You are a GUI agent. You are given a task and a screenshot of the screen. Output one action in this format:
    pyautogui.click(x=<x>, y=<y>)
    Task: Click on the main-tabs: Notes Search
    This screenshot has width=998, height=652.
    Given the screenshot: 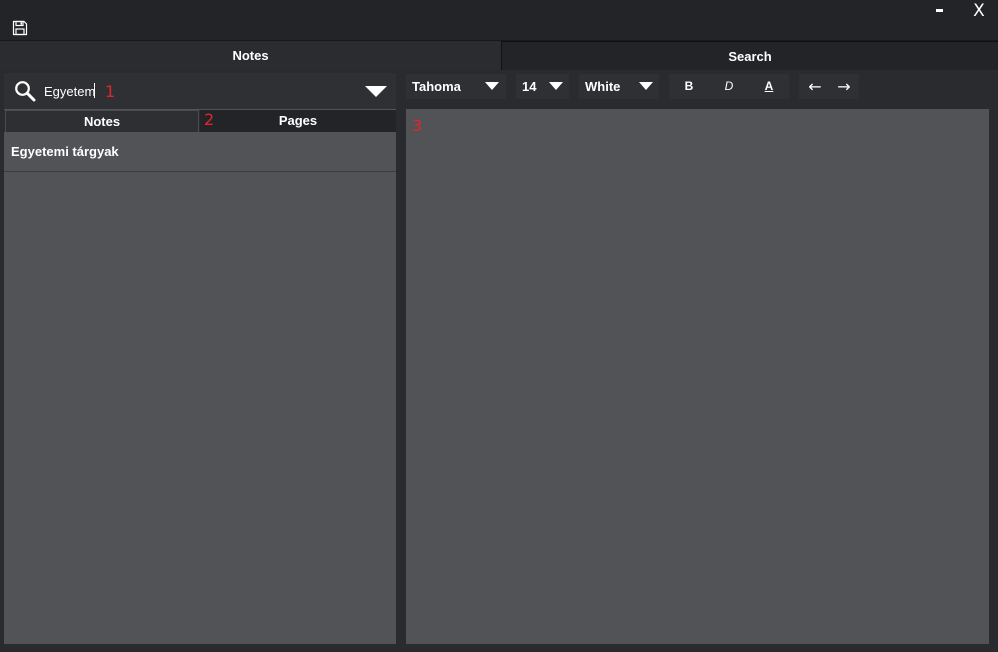 What is the action you would take?
    pyautogui.click(x=499, y=55)
    